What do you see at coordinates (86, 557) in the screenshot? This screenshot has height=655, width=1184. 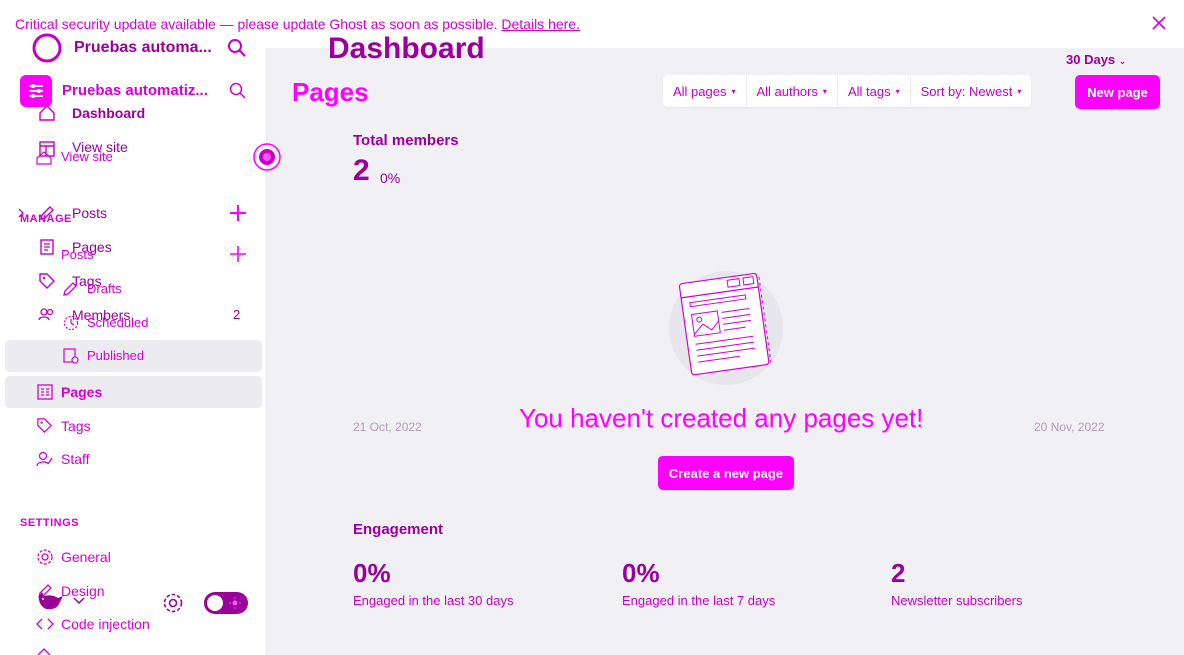 I see `nav-general: General` at bounding box center [86, 557].